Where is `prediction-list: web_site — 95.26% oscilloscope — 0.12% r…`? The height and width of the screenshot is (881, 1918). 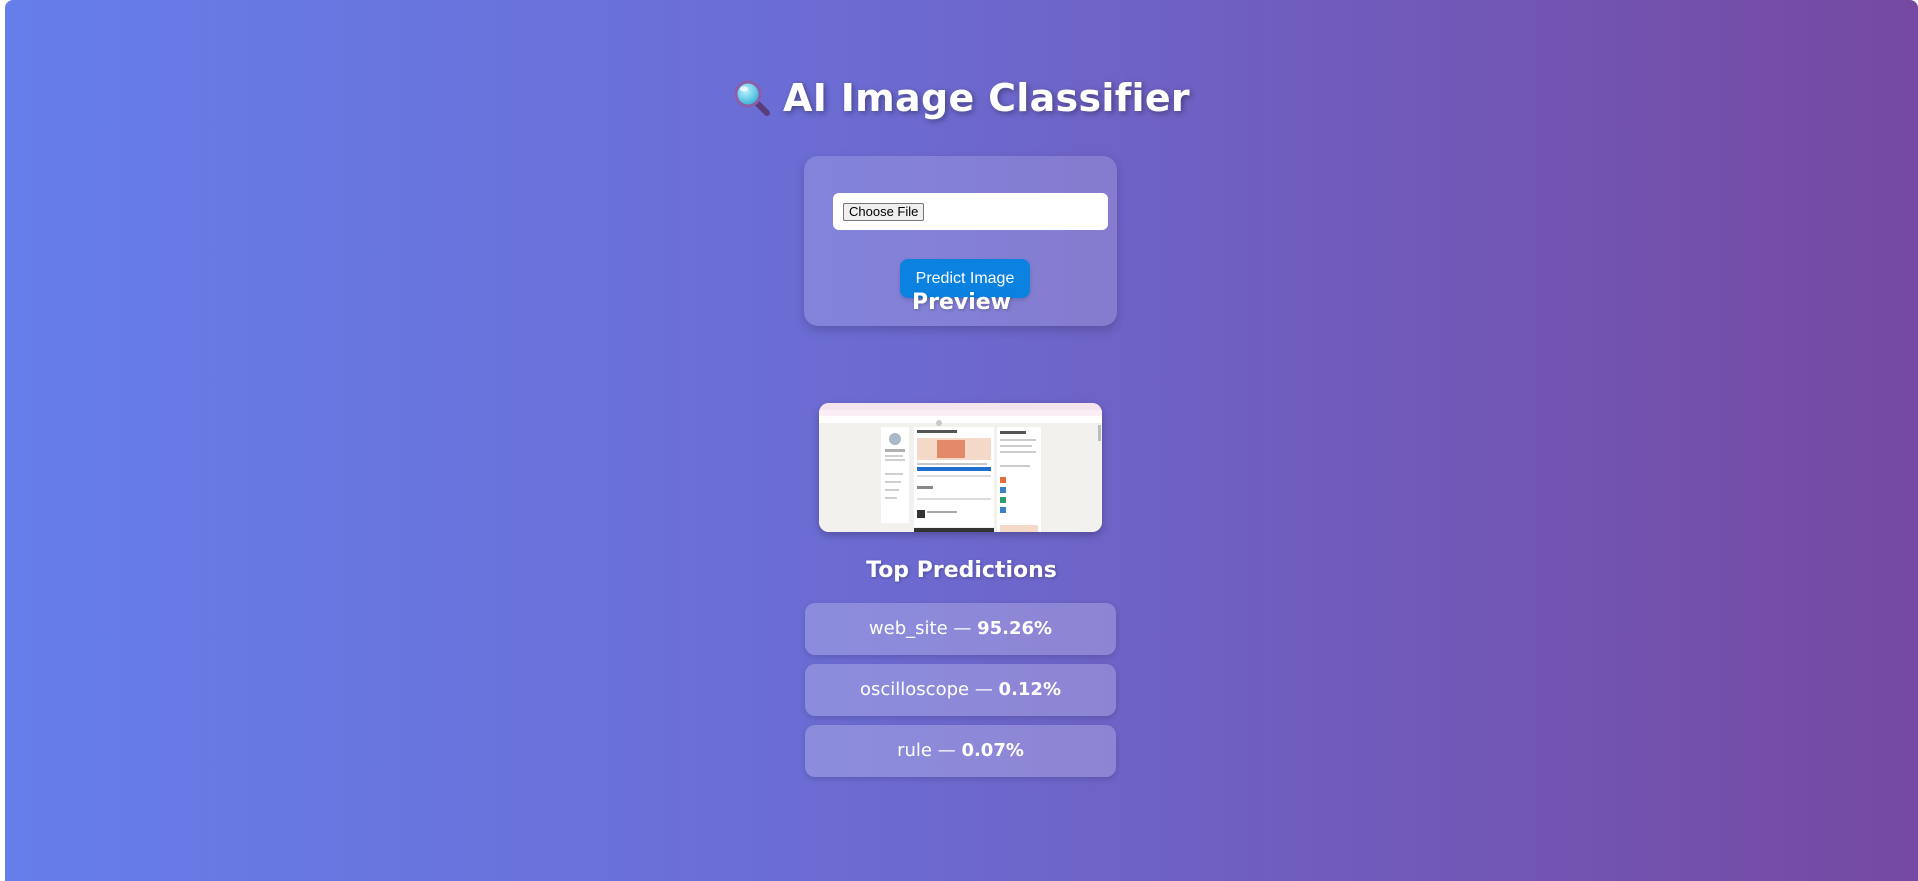
prediction-list: web_site — 95.26% oscilloscope — 0.12% r… is located at coordinates (960, 694).